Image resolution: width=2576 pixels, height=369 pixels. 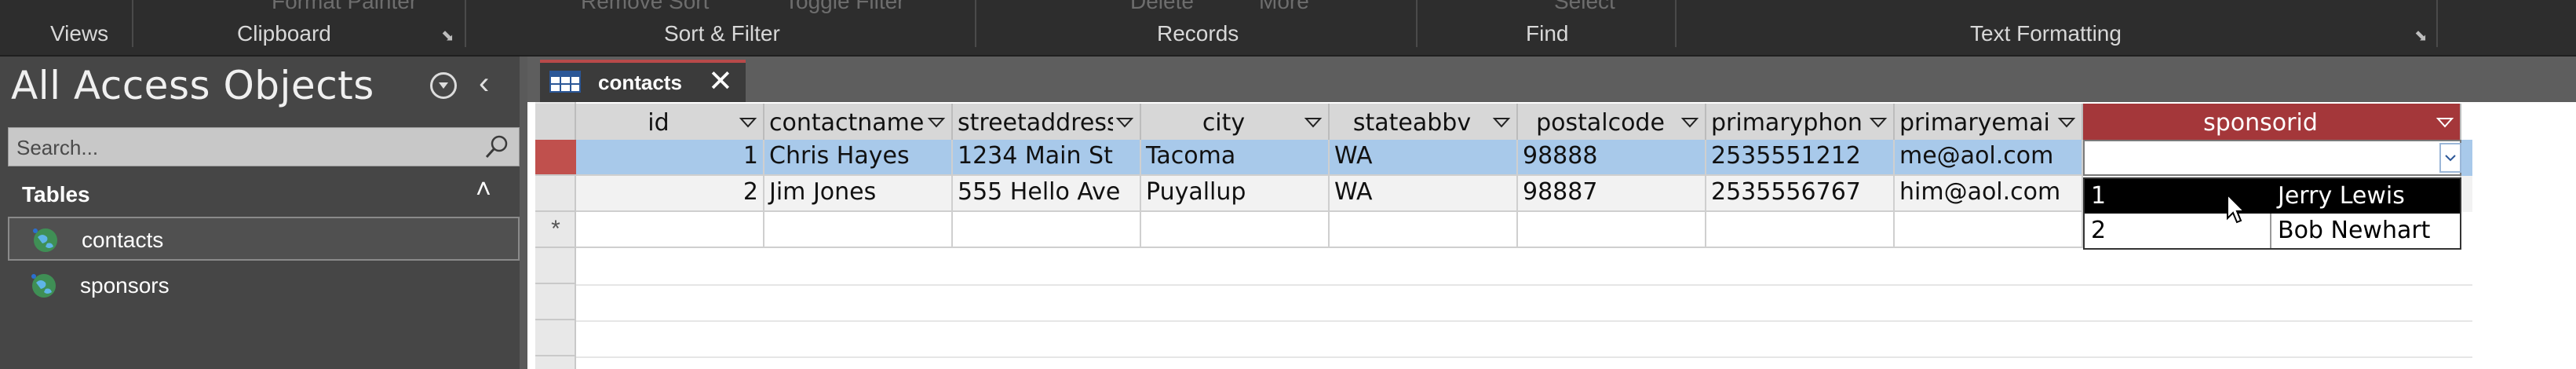 I want to click on section-collapse-chevron-icon: ˄, so click(x=484, y=189).